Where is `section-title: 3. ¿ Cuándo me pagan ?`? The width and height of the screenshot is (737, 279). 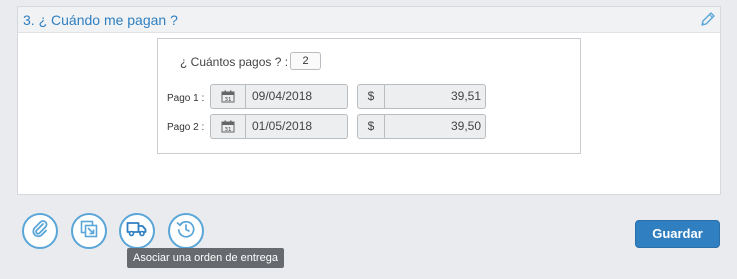
section-title: 3. ¿ Cuándo me pagan ? is located at coordinates (100, 20).